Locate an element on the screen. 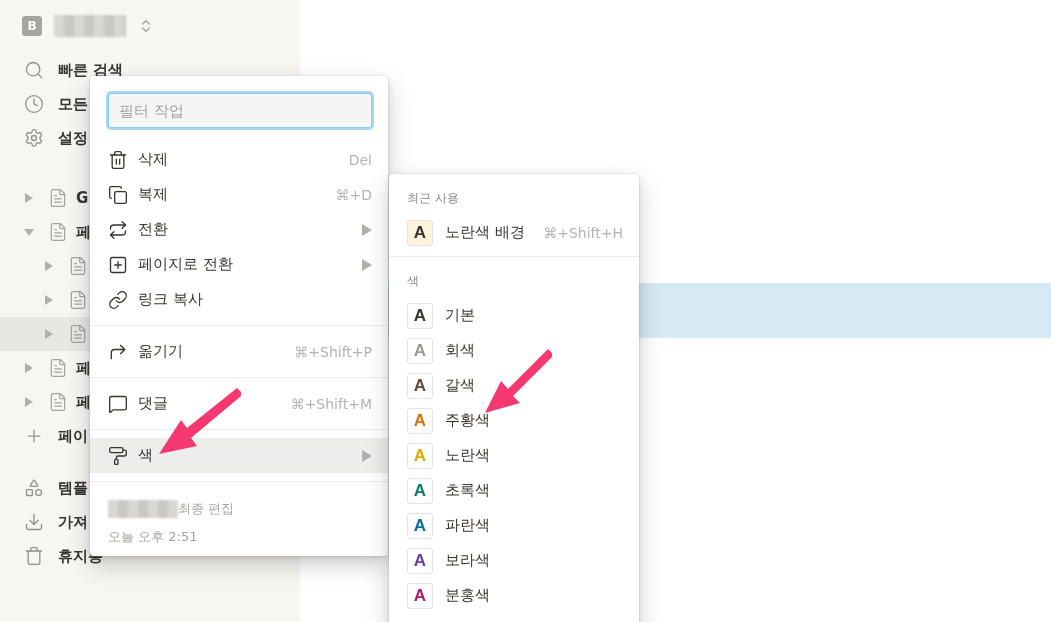  menu-label: 삭제 is located at coordinates (153, 159).